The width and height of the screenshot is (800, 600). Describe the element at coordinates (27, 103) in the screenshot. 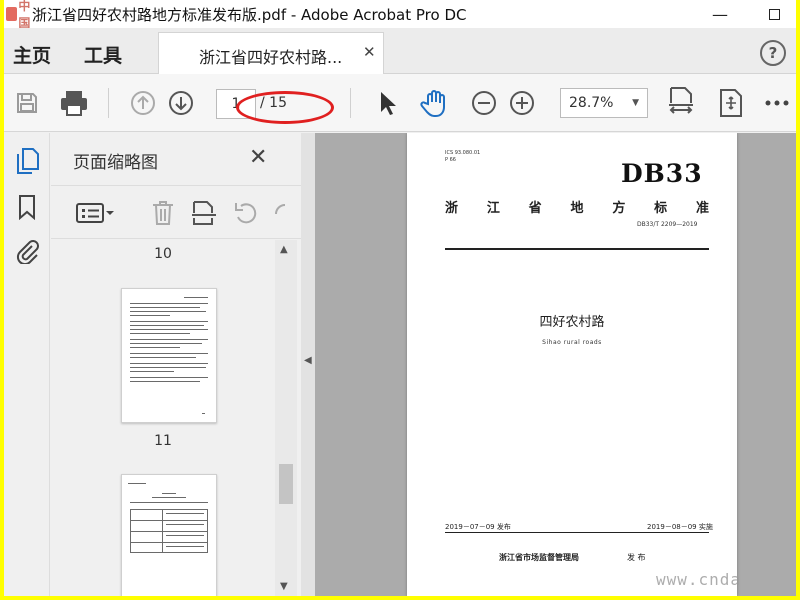

I see `save-icon` at that location.